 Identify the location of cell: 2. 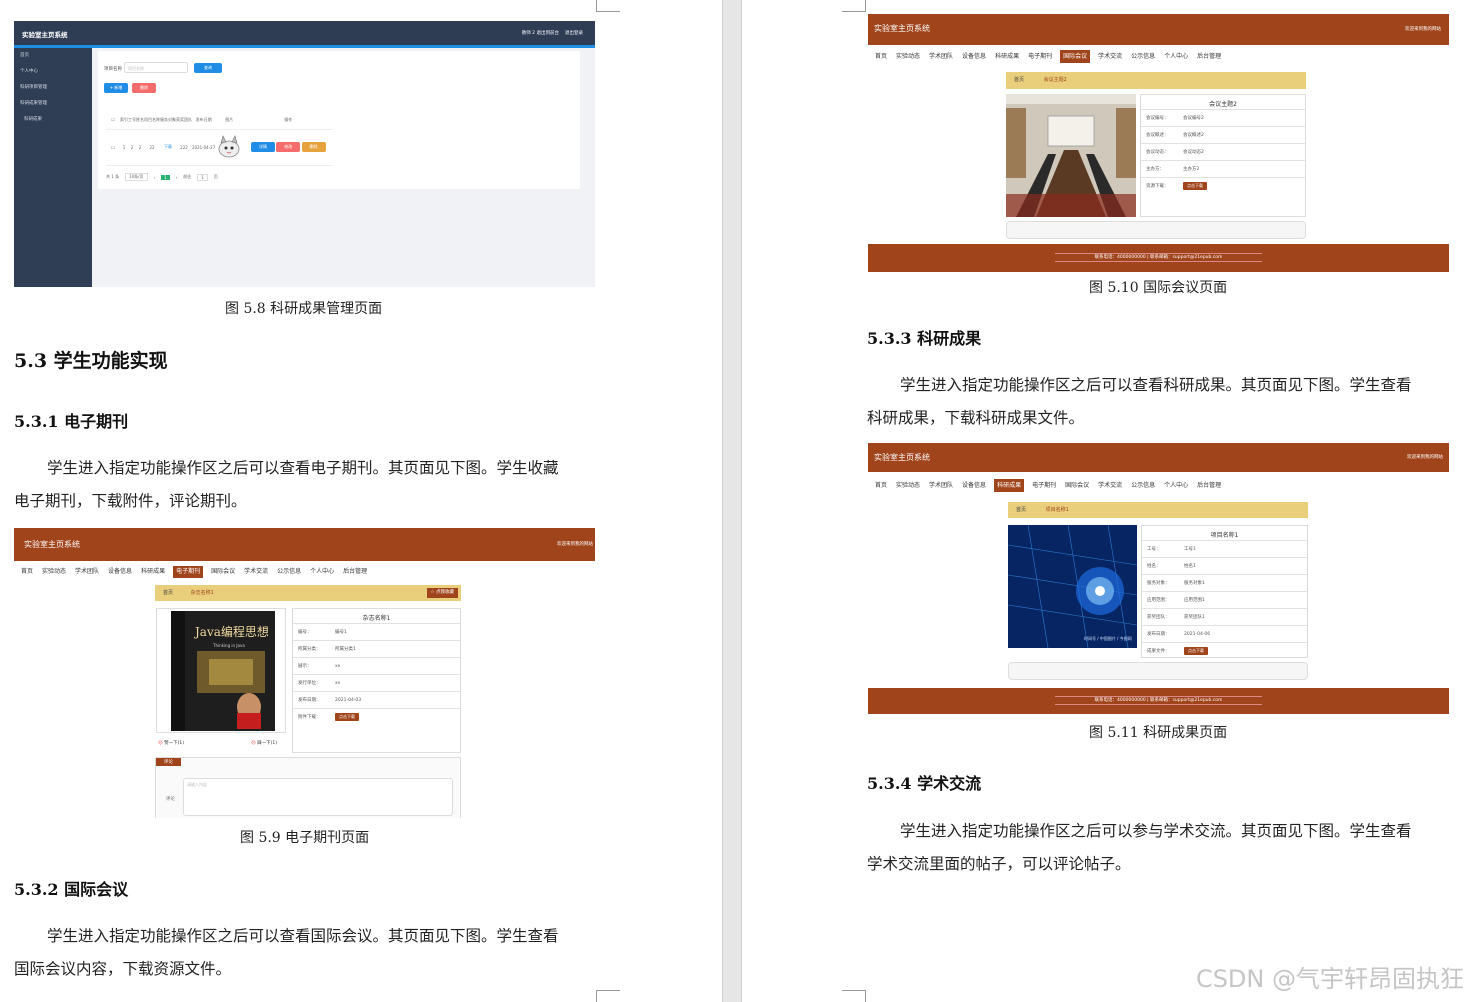
(132, 147).